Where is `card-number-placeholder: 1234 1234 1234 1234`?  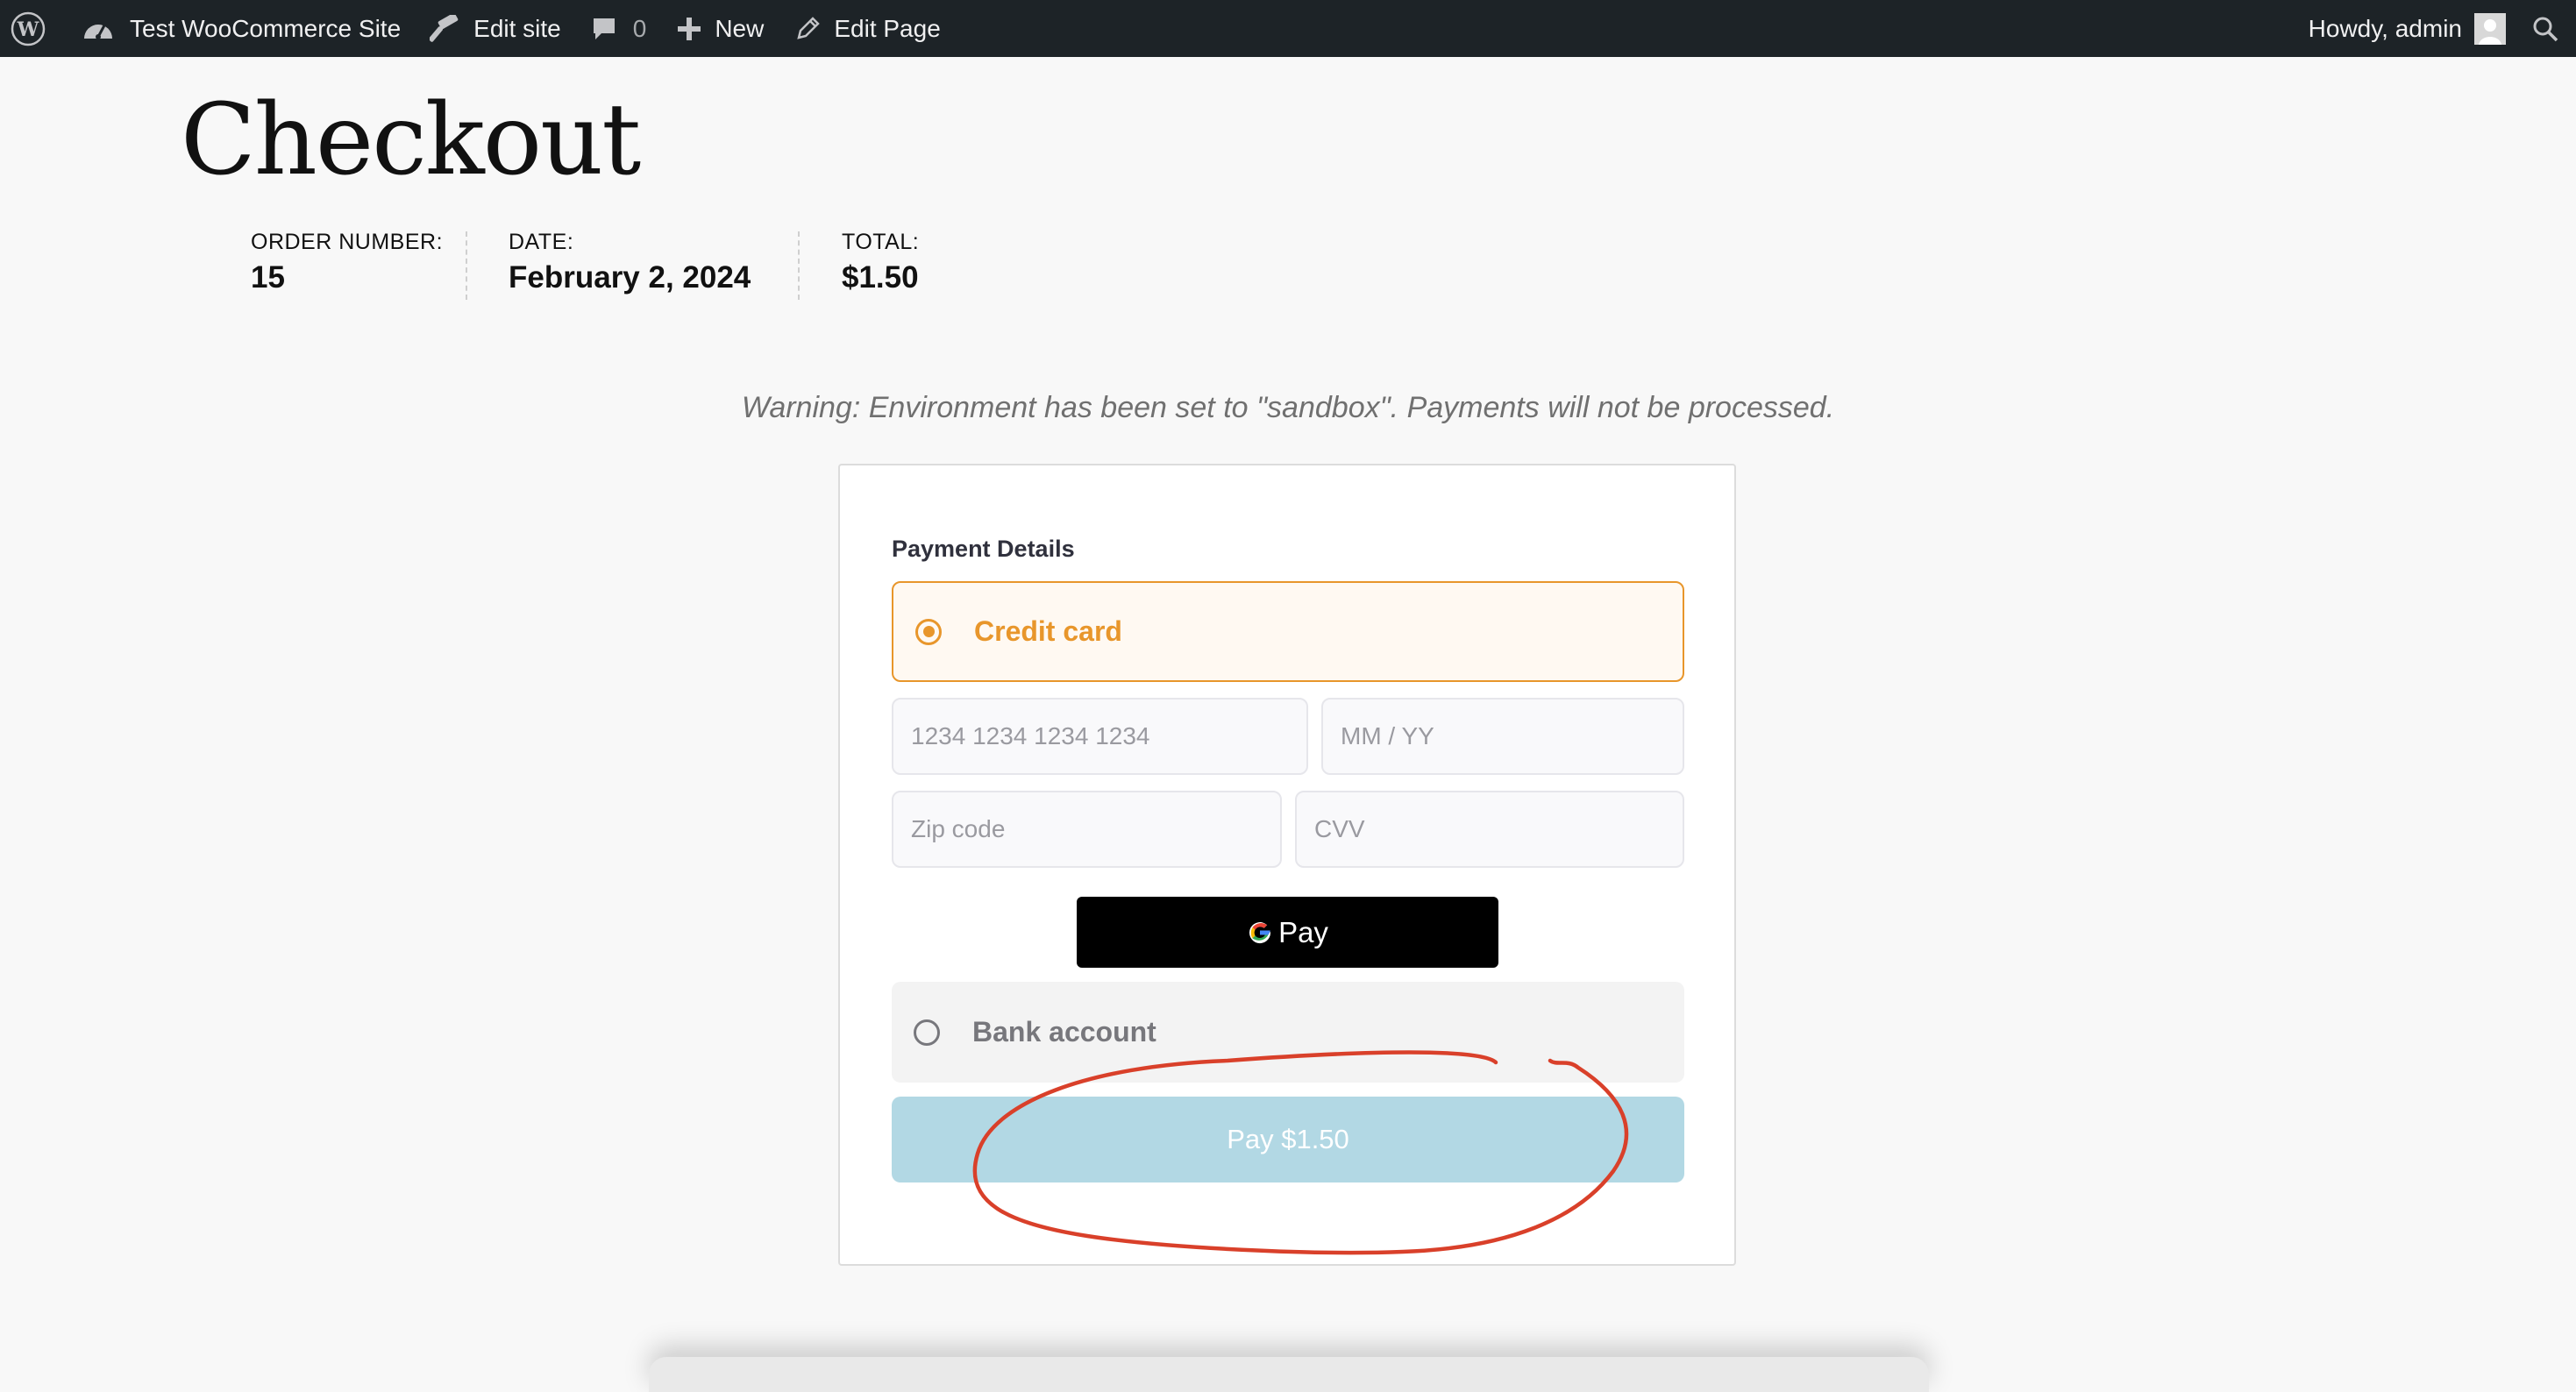 card-number-placeholder: 1234 1234 1234 1234 is located at coordinates (1030, 735).